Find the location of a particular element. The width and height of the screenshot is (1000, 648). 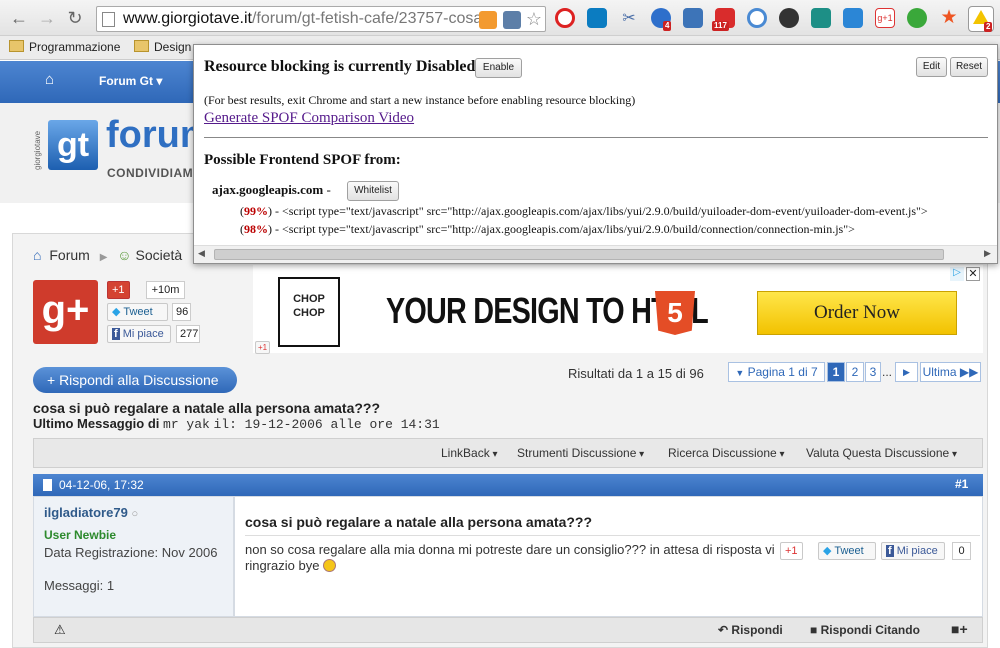

rss-icon is located at coordinates (488, 20).